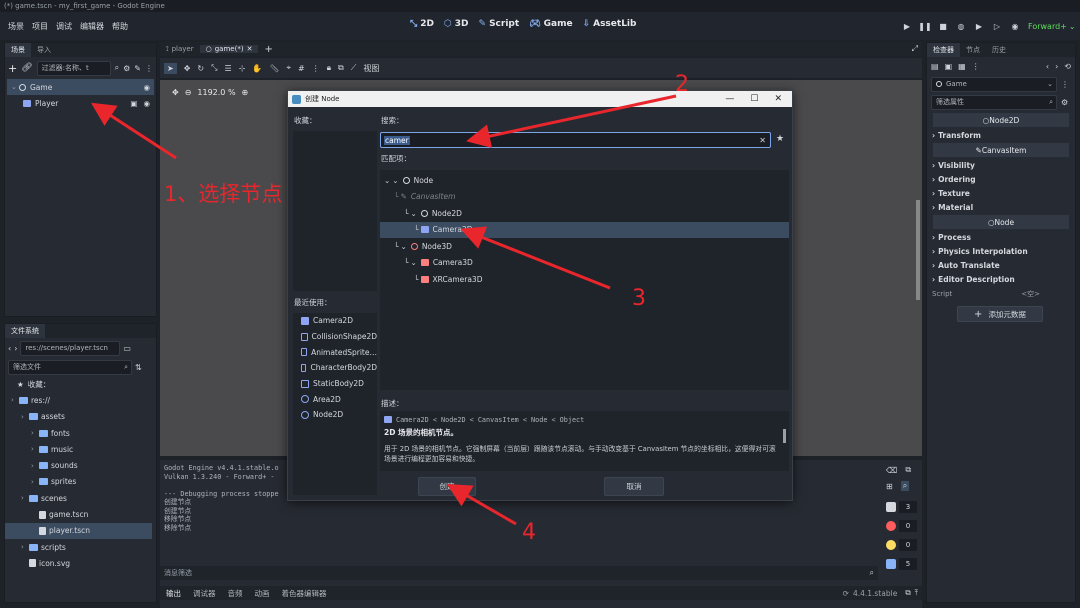 The height and width of the screenshot is (608, 1080). Describe the element at coordinates (682, 84) in the screenshot. I see `annotation-step-2: 2` at that location.